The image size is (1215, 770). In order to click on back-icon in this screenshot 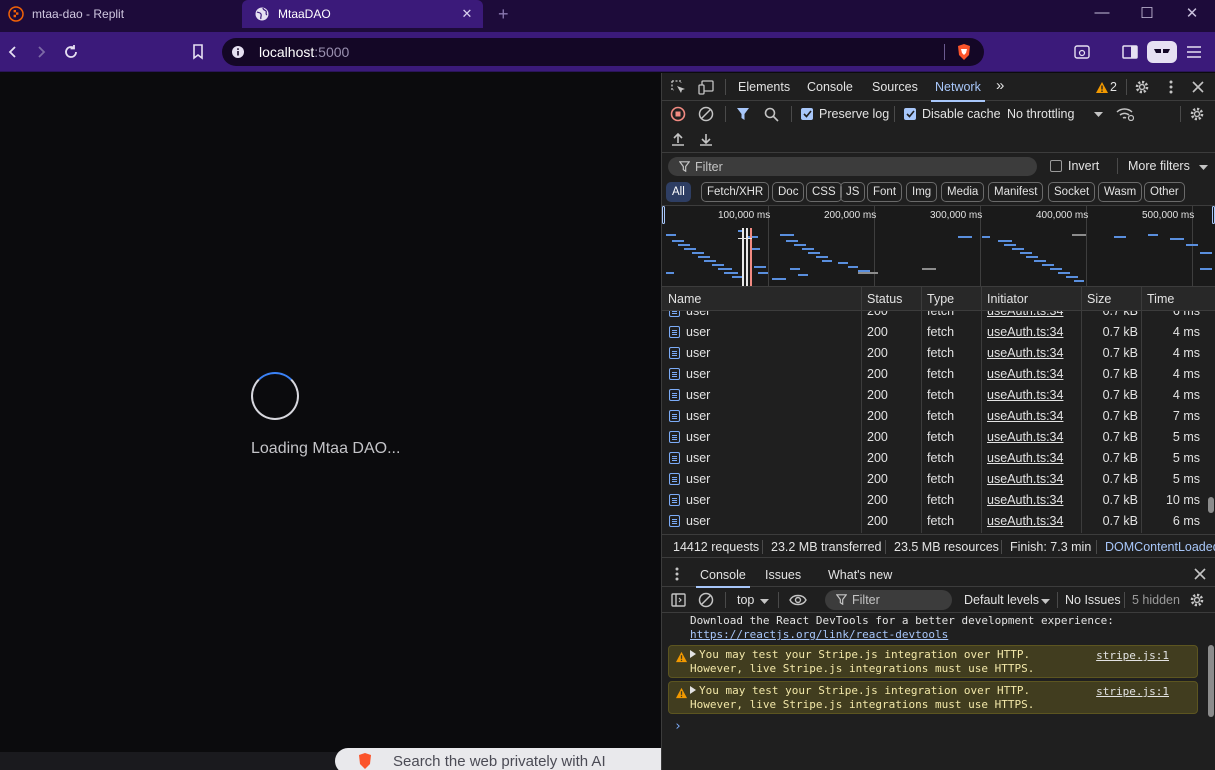, I will do `click(13, 52)`.